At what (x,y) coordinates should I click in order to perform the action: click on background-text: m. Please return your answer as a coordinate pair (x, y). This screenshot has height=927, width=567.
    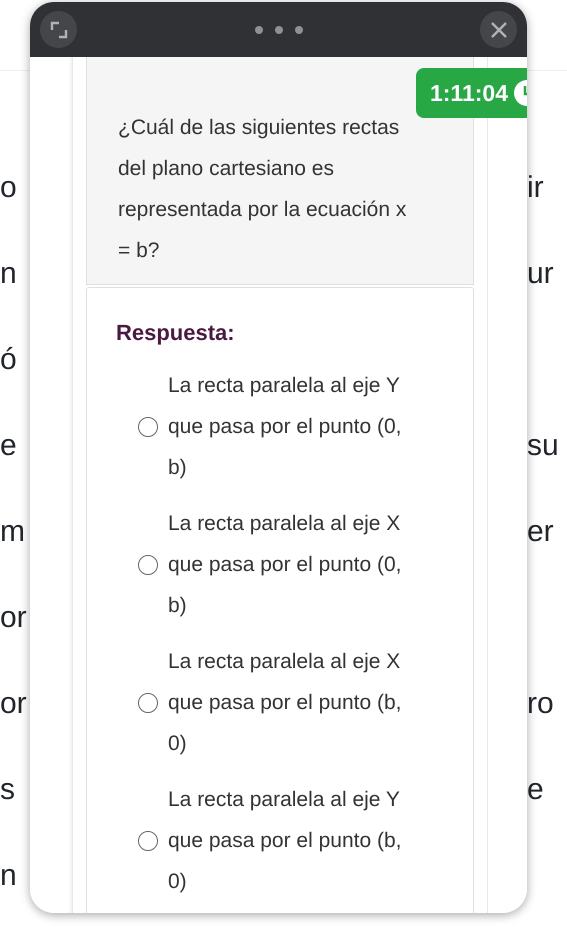
    Looking at the image, I should click on (12, 531).